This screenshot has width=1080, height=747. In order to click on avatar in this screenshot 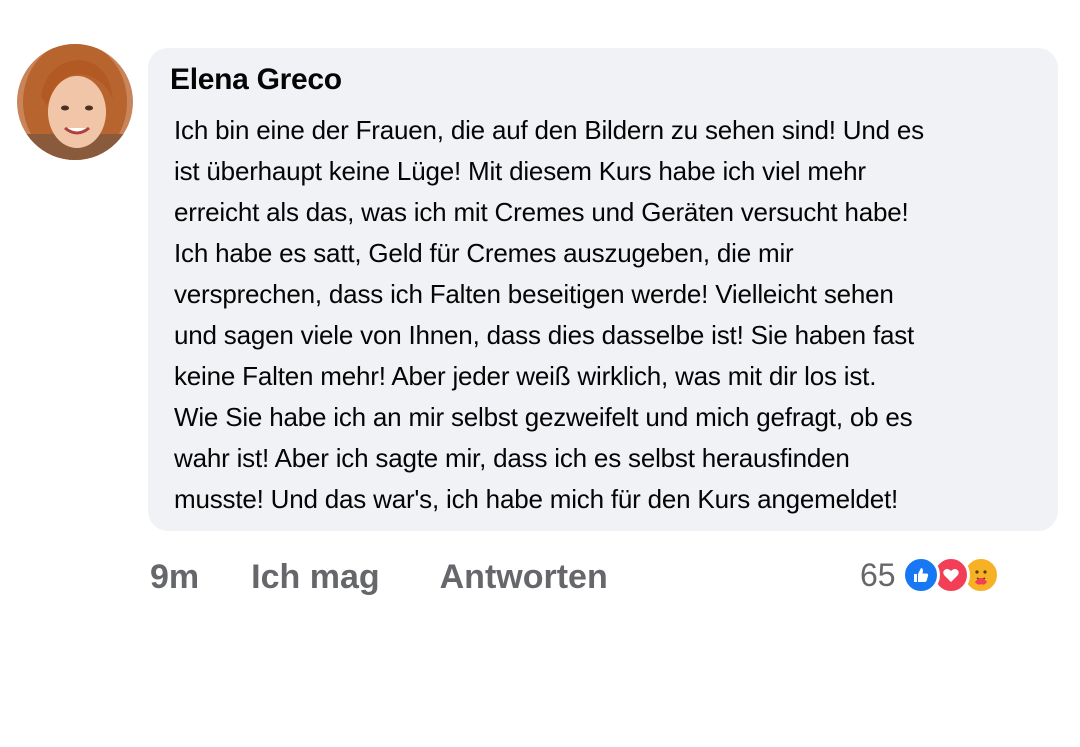, I will do `click(75, 102)`.